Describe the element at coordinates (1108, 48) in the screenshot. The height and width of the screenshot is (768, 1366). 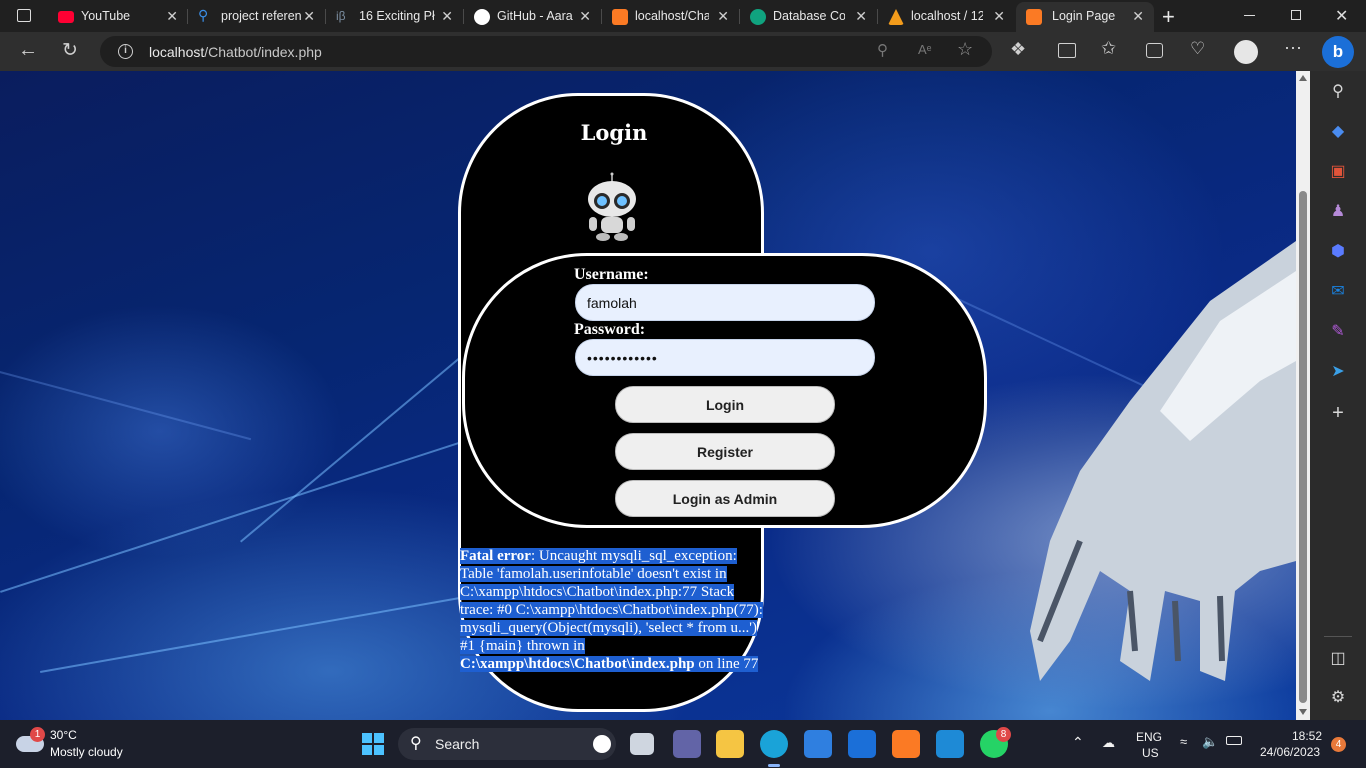
I see `favorites-icon: ✩` at that location.